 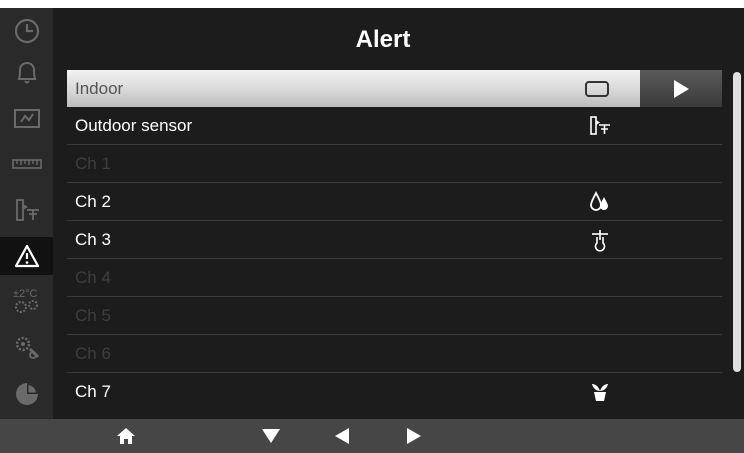 I want to click on temperature-offset-icon: ±2°C, so click(x=25, y=300).